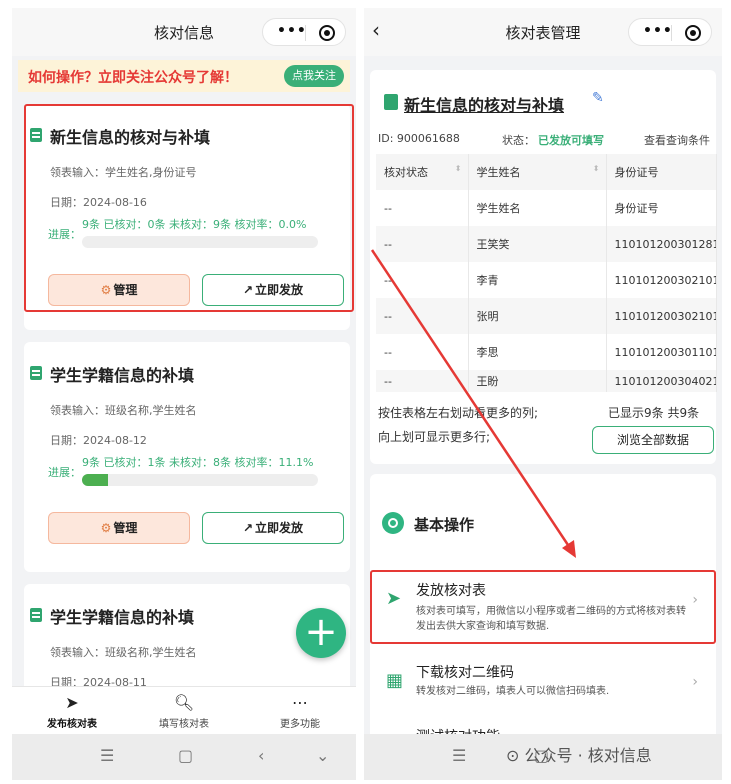 This screenshot has height=784, width=731. I want to click on watermark-text: 公众号 · 核对信息, so click(588, 755).